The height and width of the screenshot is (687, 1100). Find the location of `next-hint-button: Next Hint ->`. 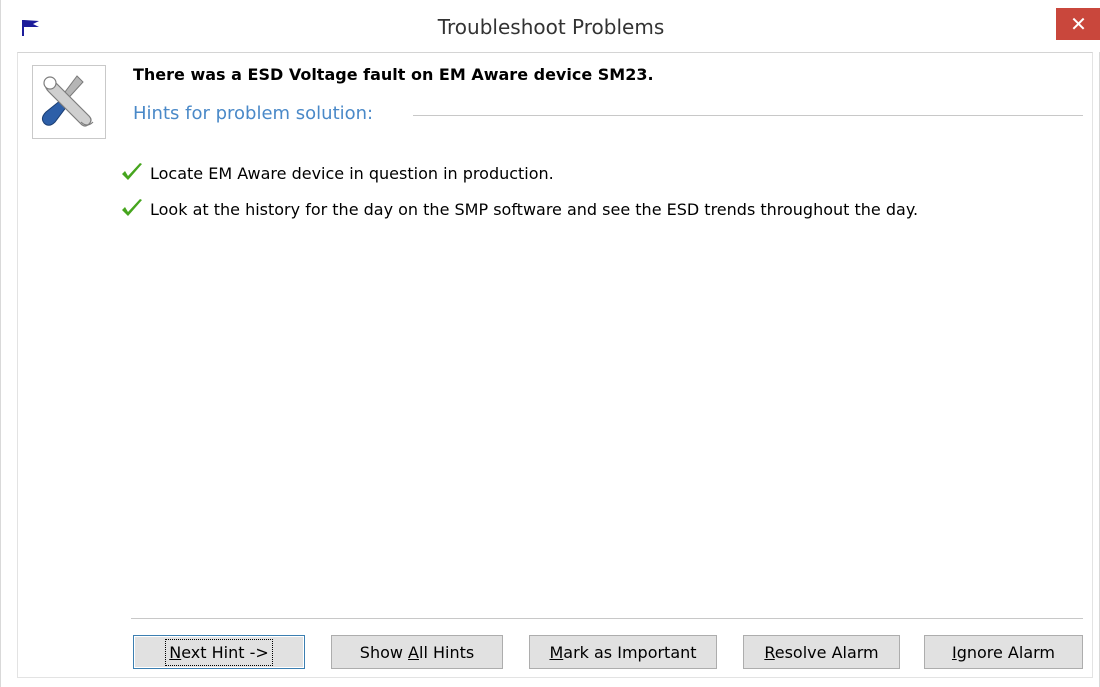

next-hint-button: Next Hint -> is located at coordinates (219, 652).